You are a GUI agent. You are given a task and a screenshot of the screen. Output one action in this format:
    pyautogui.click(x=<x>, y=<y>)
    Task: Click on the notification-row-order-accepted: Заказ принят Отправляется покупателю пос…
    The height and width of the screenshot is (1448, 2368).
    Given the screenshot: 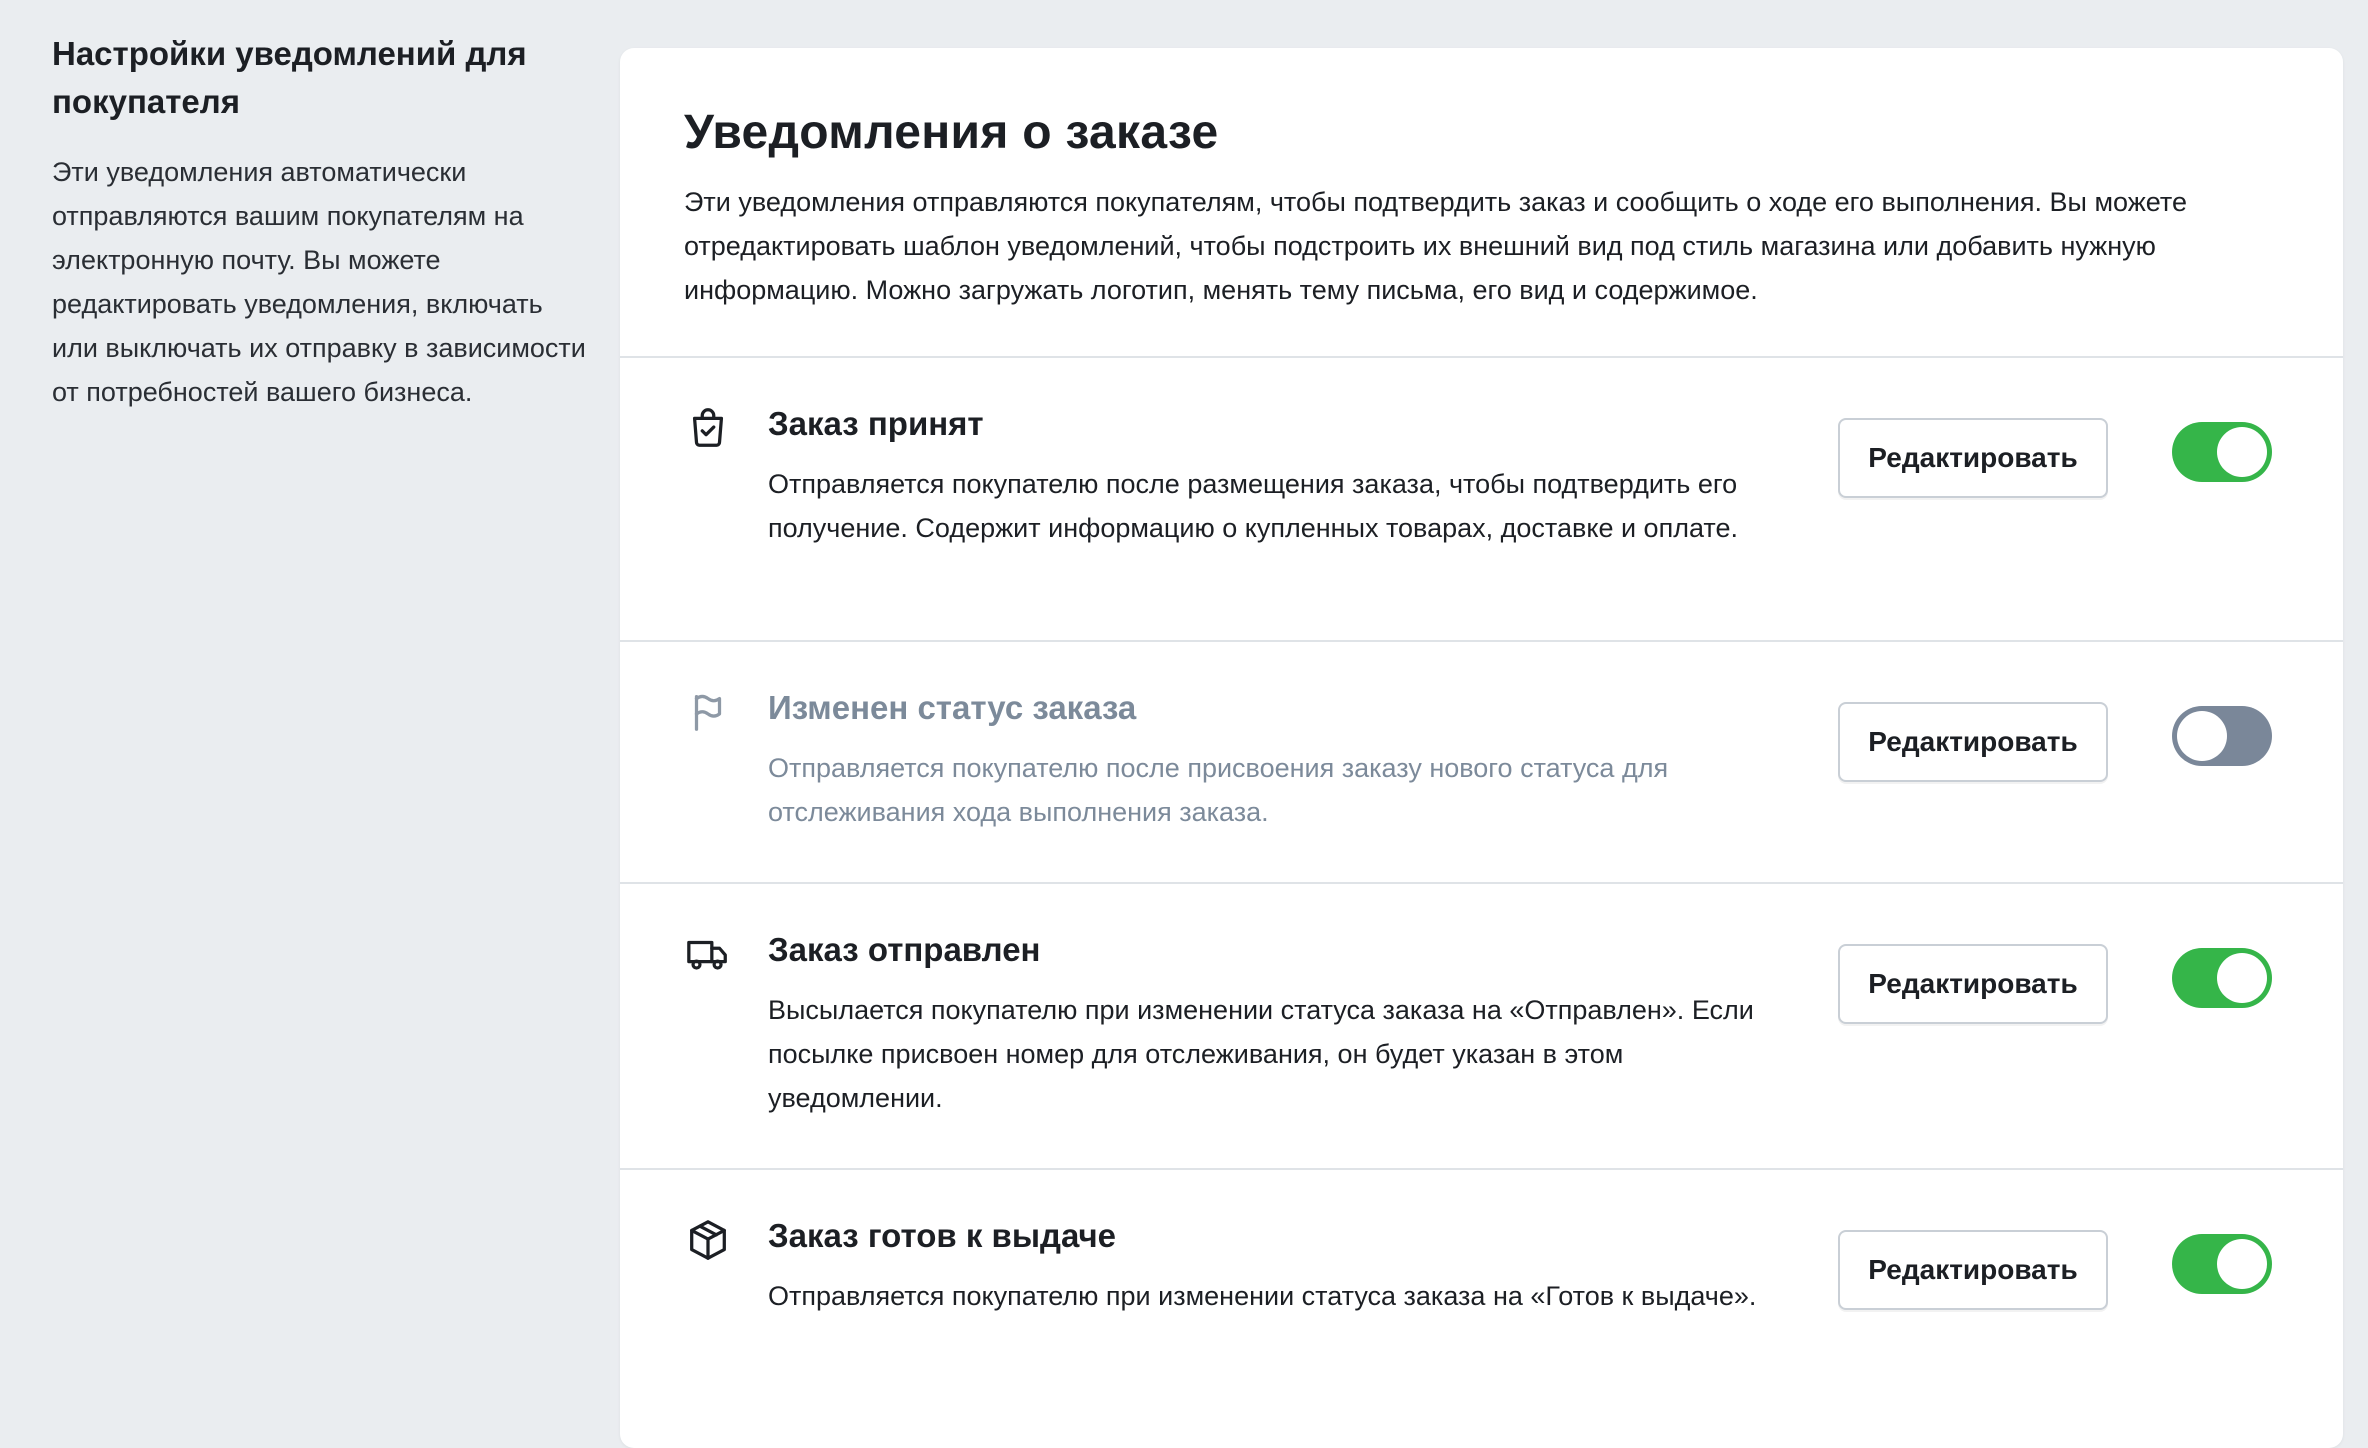 What is the action you would take?
    pyautogui.click(x=1481, y=500)
    